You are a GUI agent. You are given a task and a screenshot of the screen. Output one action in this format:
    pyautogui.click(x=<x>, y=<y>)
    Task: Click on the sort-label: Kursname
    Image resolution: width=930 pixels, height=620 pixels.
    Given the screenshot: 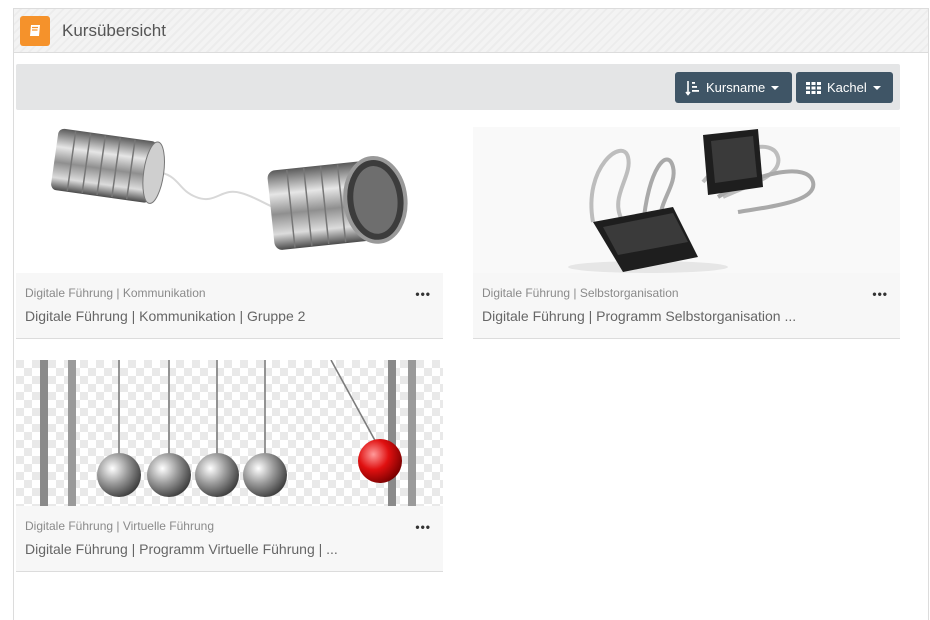 What is the action you would take?
    pyautogui.click(x=736, y=87)
    